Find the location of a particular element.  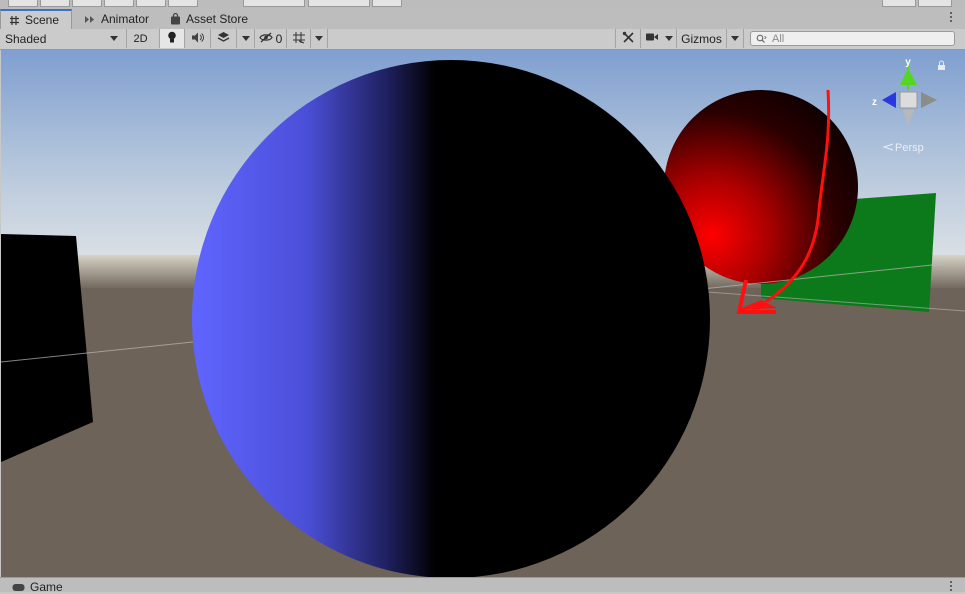

center-cube is located at coordinates (908, 100).